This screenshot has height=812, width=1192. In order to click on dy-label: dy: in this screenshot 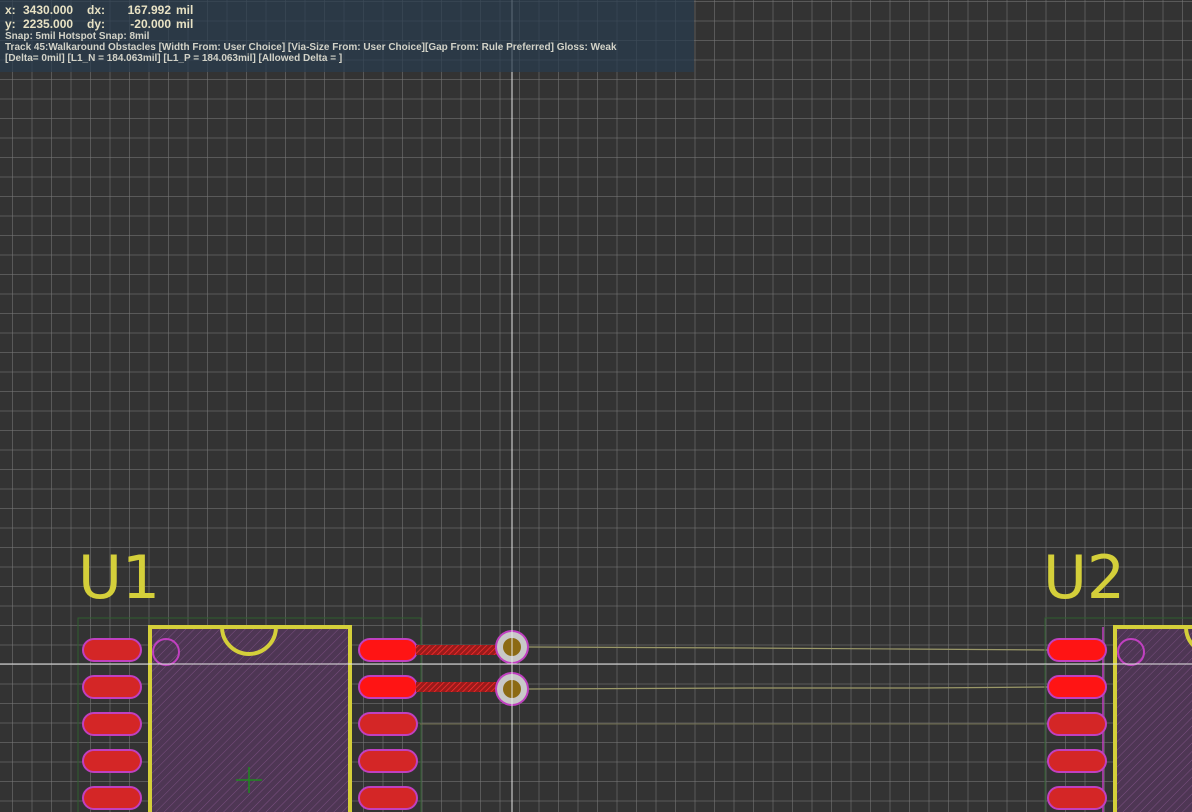, I will do `click(96, 24)`.